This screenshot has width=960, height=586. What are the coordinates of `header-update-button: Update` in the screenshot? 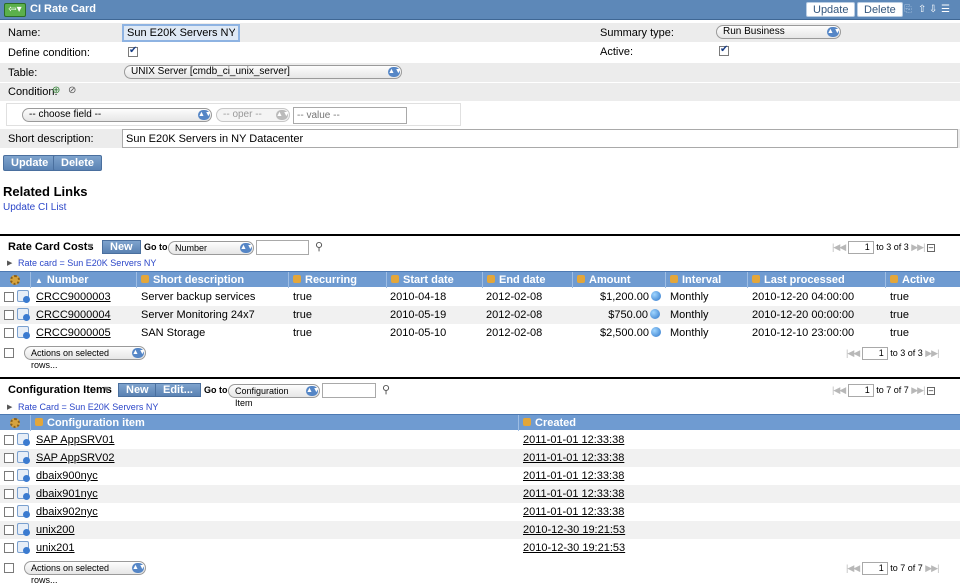 It's located at (831, 9).